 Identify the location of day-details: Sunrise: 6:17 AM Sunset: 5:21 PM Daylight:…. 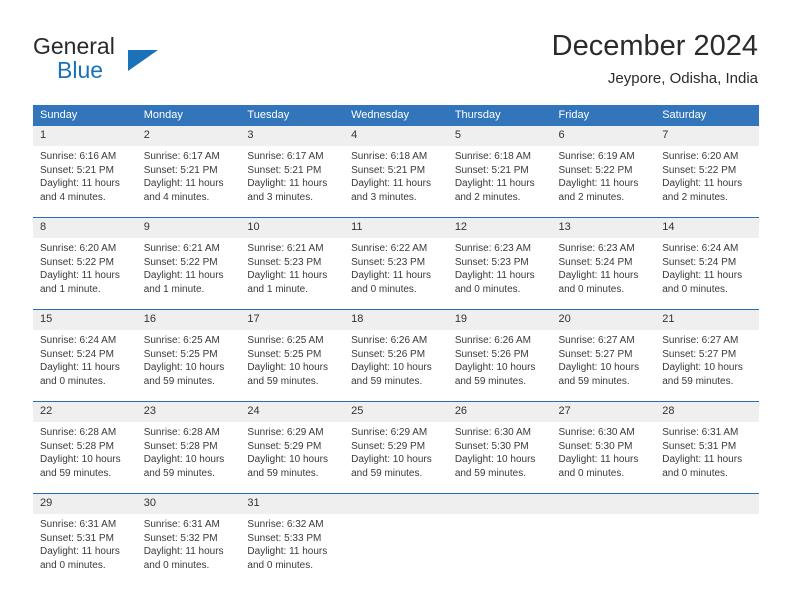
(292, 175).